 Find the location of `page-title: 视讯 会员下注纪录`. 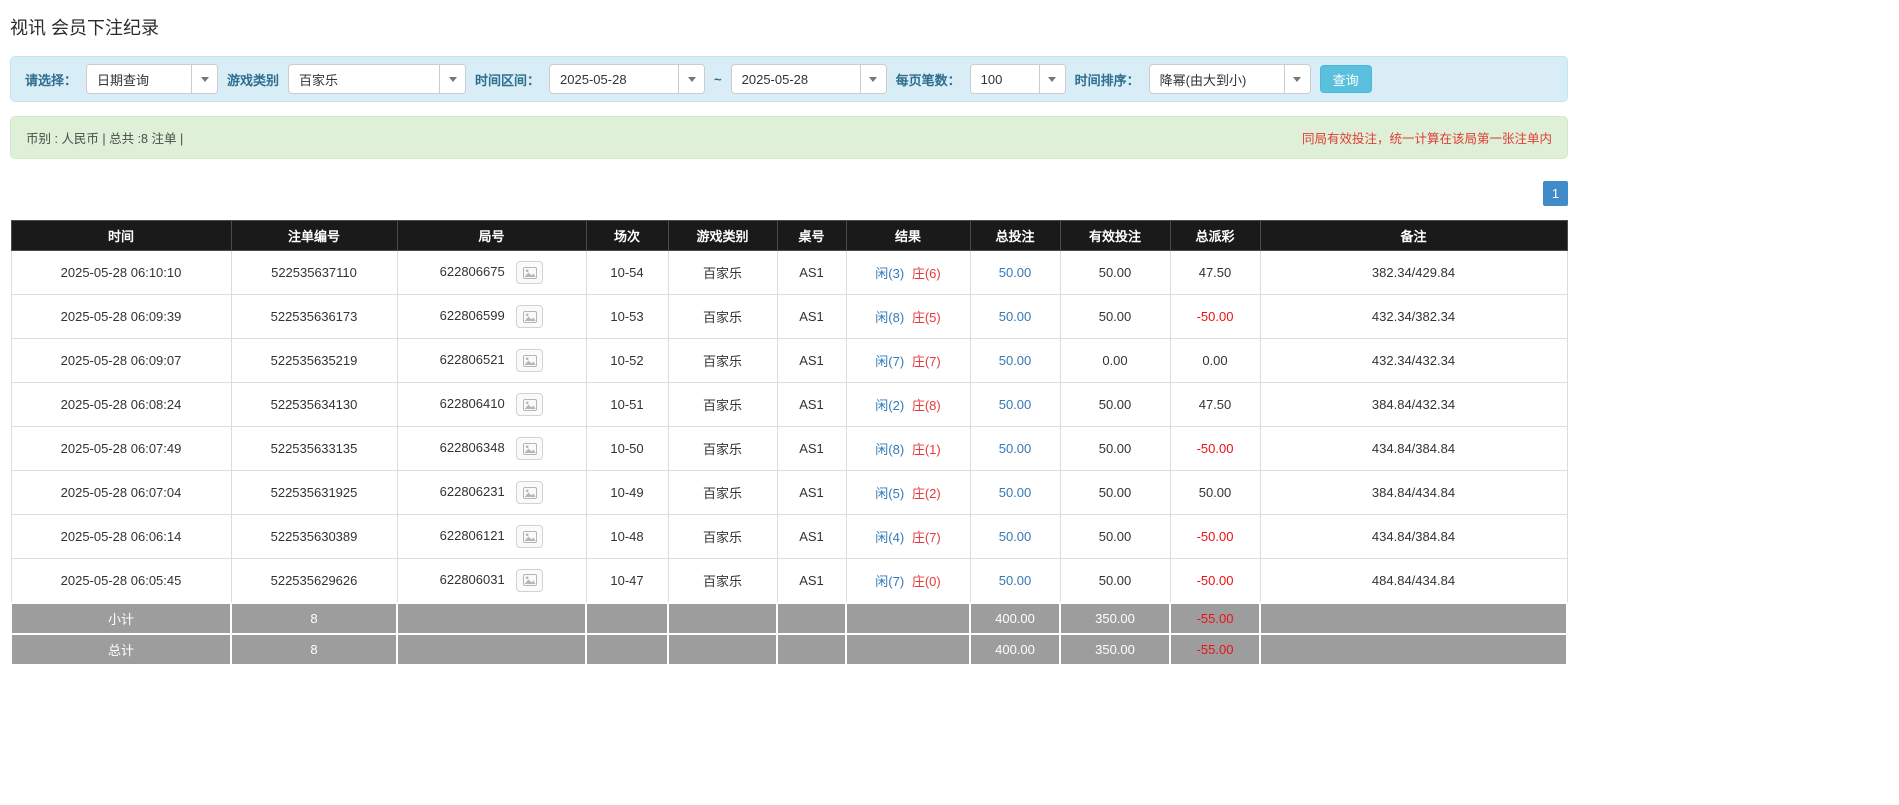

page-title: 视讯 会员下注纪录 is located at coordinates (85, 28).